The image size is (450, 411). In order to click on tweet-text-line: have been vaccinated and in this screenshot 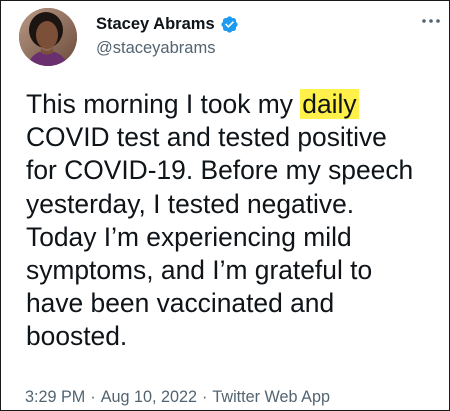, I will do `click(180, 303)`.